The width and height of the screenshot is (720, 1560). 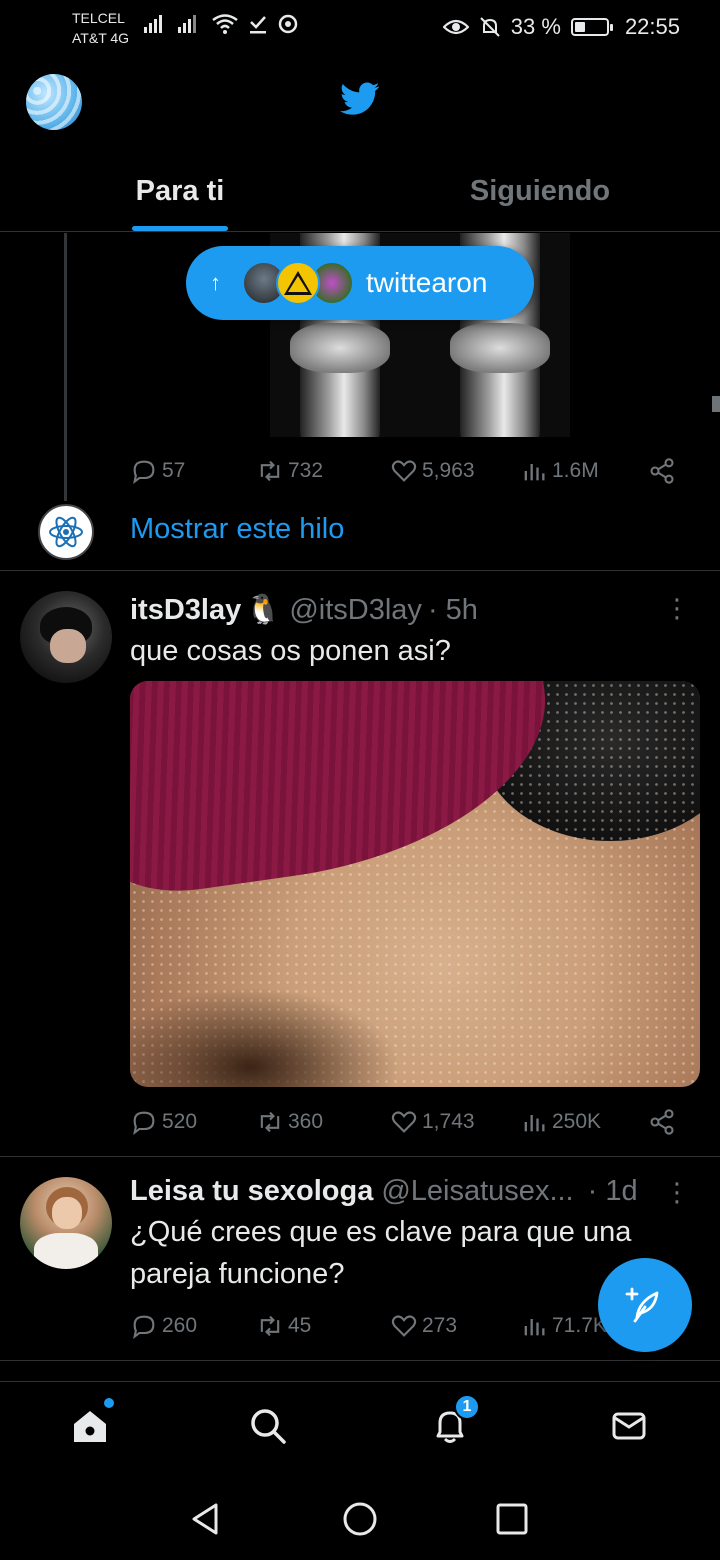 I want to click on like-count: 5,963, so click(x=448, y=470).